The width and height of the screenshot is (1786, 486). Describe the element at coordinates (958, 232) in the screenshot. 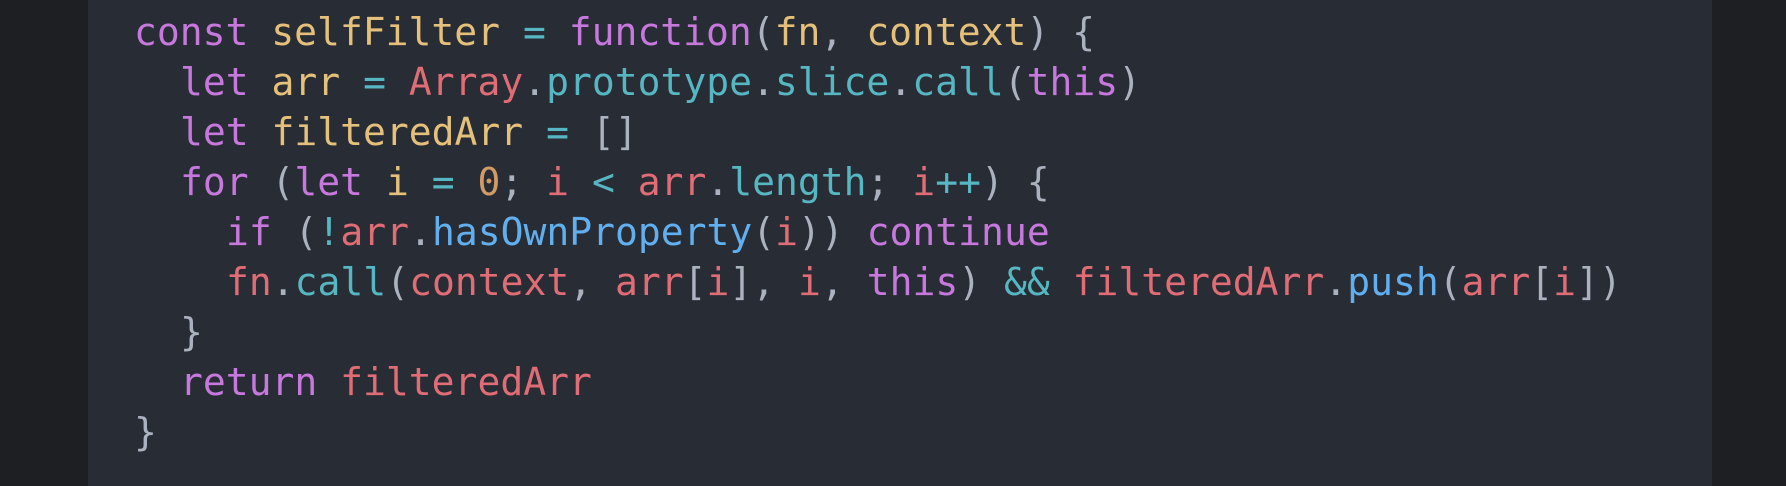

I see `code-token: continue` at that location.